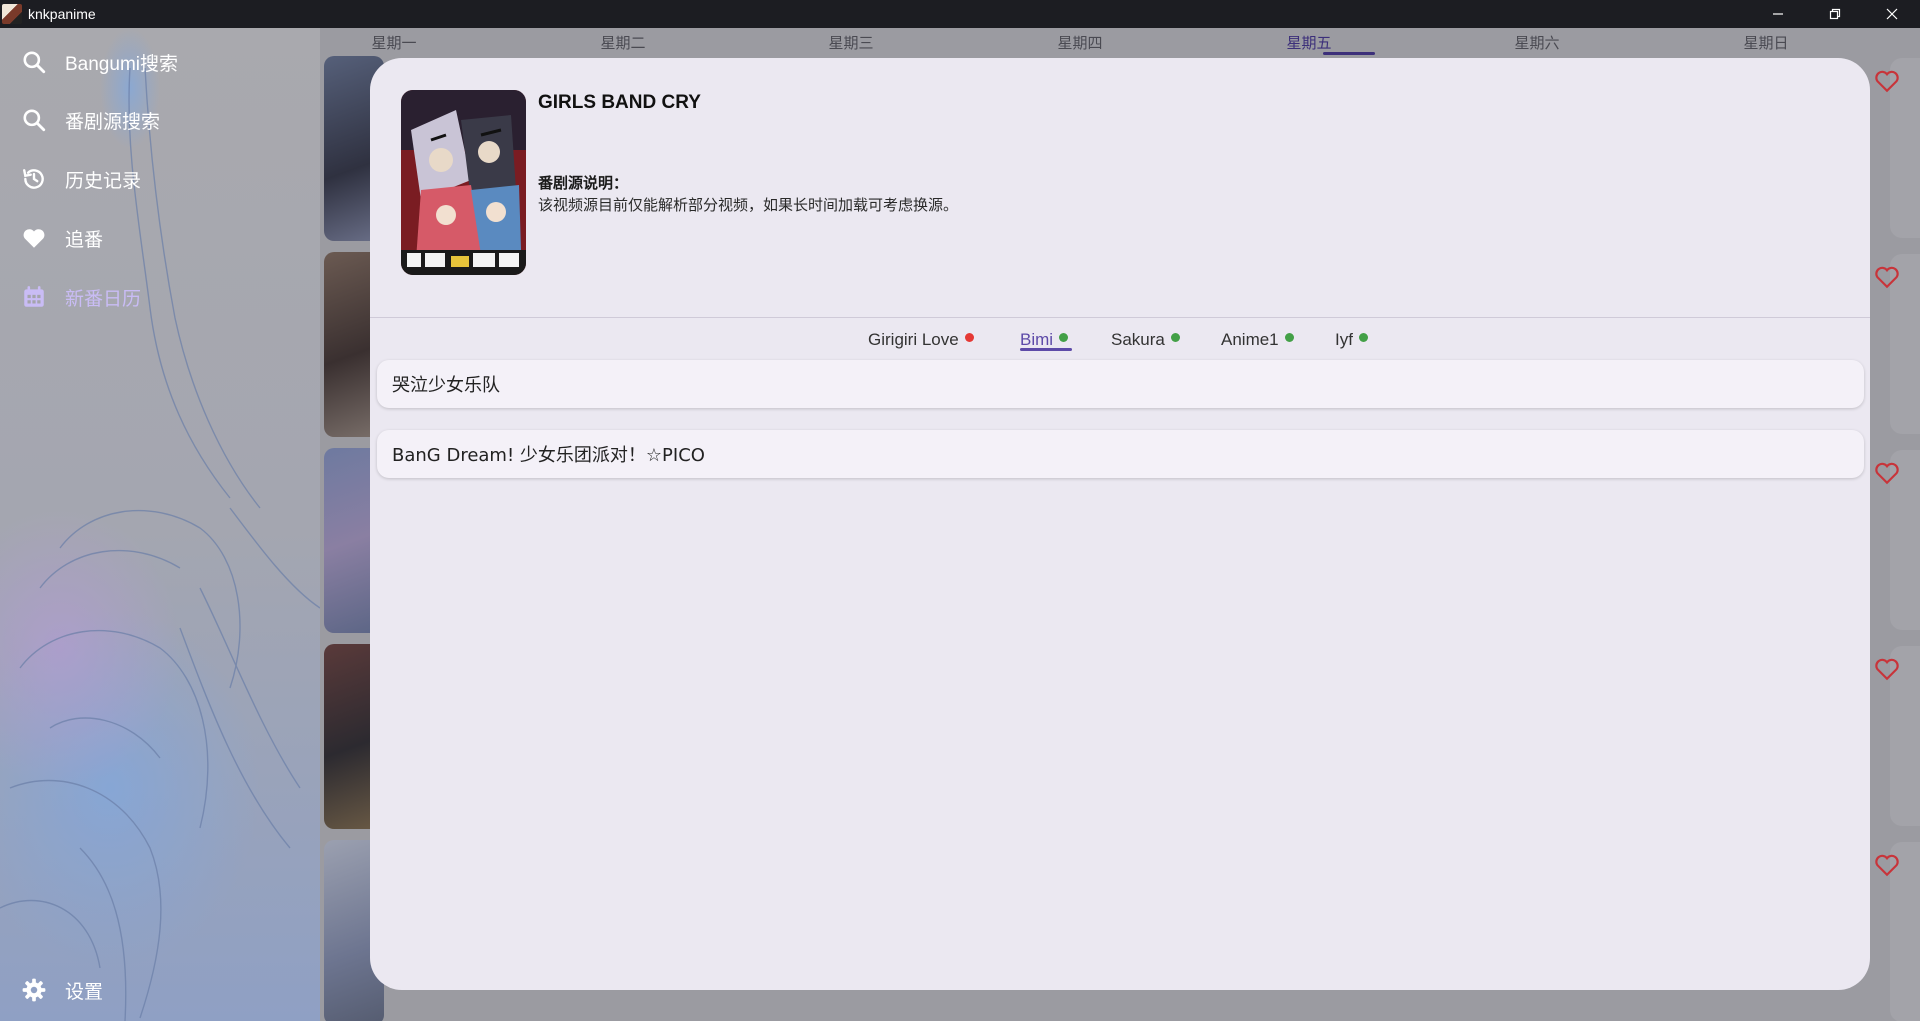  I want to click on tab-label: Sakura, so click(1138, 339).